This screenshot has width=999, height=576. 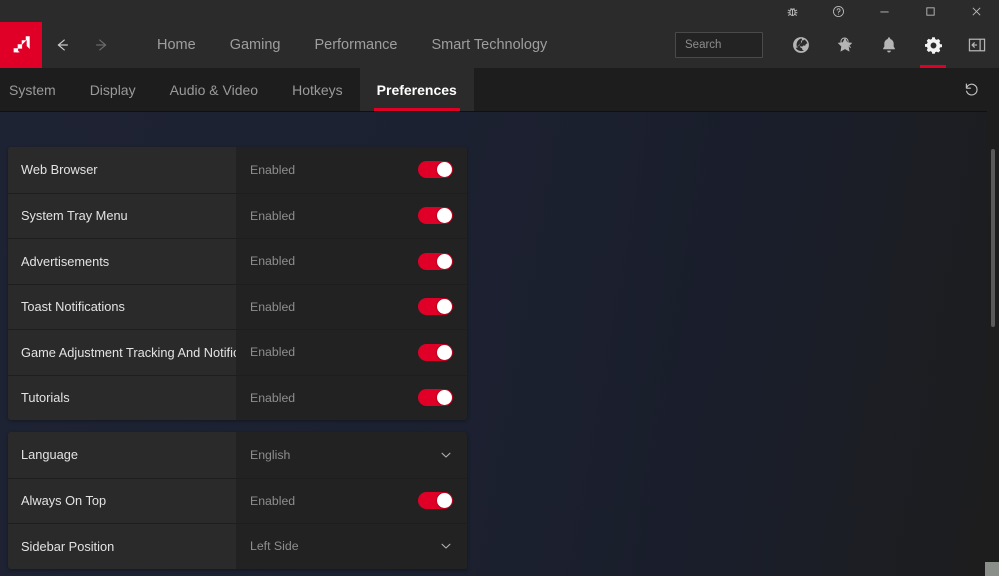 What do you see at coordinates (416, 89) in the screenshot?
I see `tab-preferences: Preferences` at bounding box center [416, 89].